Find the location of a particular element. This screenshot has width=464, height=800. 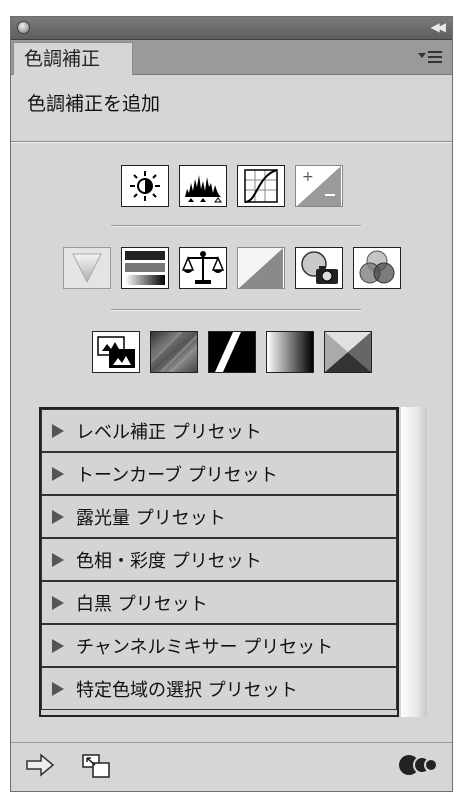

panel-menu-icon is located at coordinates (431, 57).